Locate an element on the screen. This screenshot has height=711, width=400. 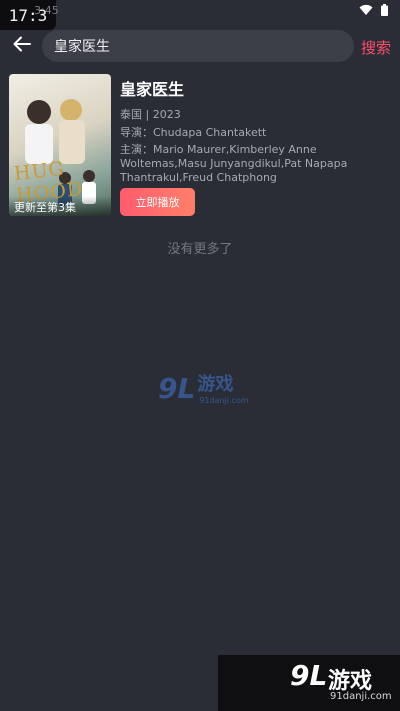
watermark-logo-mark: 9L is located at coordinates (177, 388).